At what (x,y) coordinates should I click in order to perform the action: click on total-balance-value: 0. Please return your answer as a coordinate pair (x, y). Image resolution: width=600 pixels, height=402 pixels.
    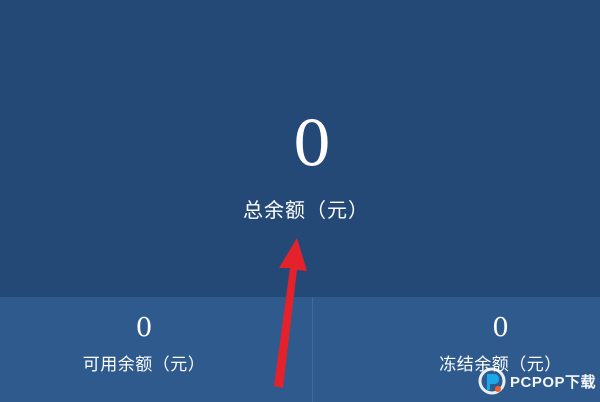
    Looking at the image, I should click on (312, 143).